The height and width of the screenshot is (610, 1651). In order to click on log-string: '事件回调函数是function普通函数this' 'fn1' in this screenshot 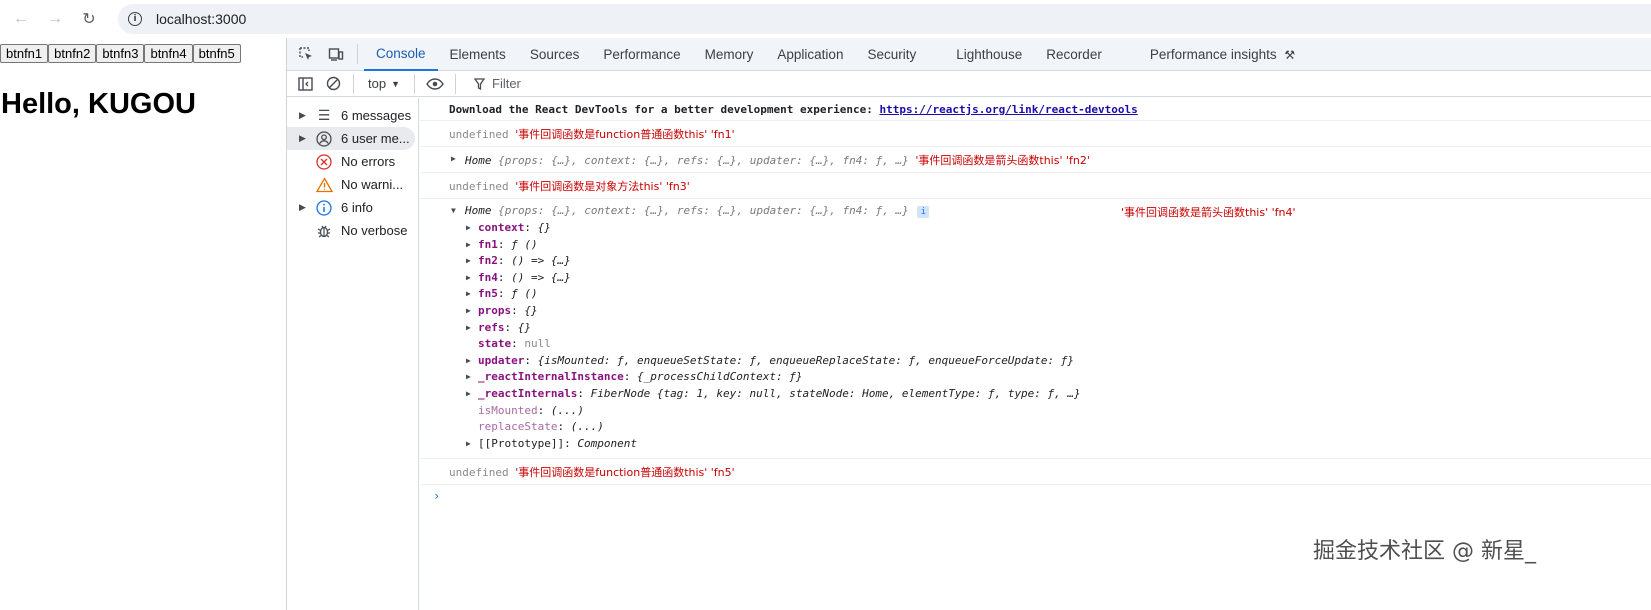, I will do `click(625, 134)`.